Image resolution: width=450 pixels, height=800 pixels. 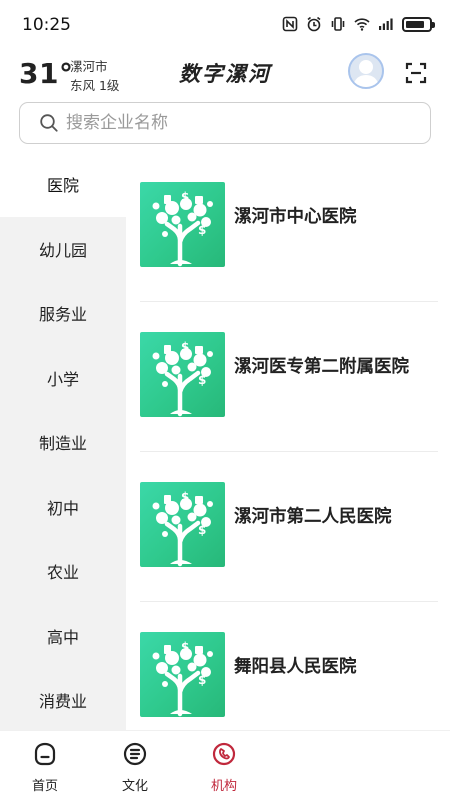 I want to click on status-icons, so click(x=358, y=24).